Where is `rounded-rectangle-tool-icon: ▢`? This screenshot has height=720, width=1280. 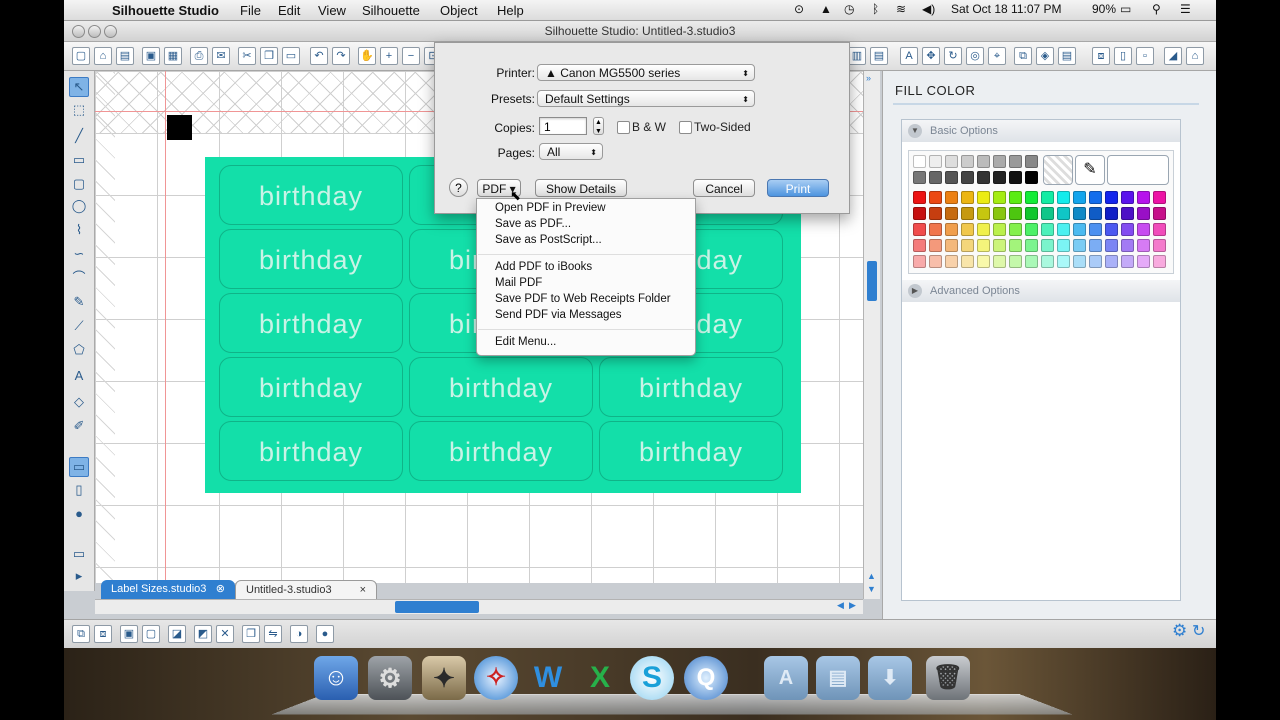
rounded-rectangle-tool-icon: ▢ is located at coordinates (79, 184).